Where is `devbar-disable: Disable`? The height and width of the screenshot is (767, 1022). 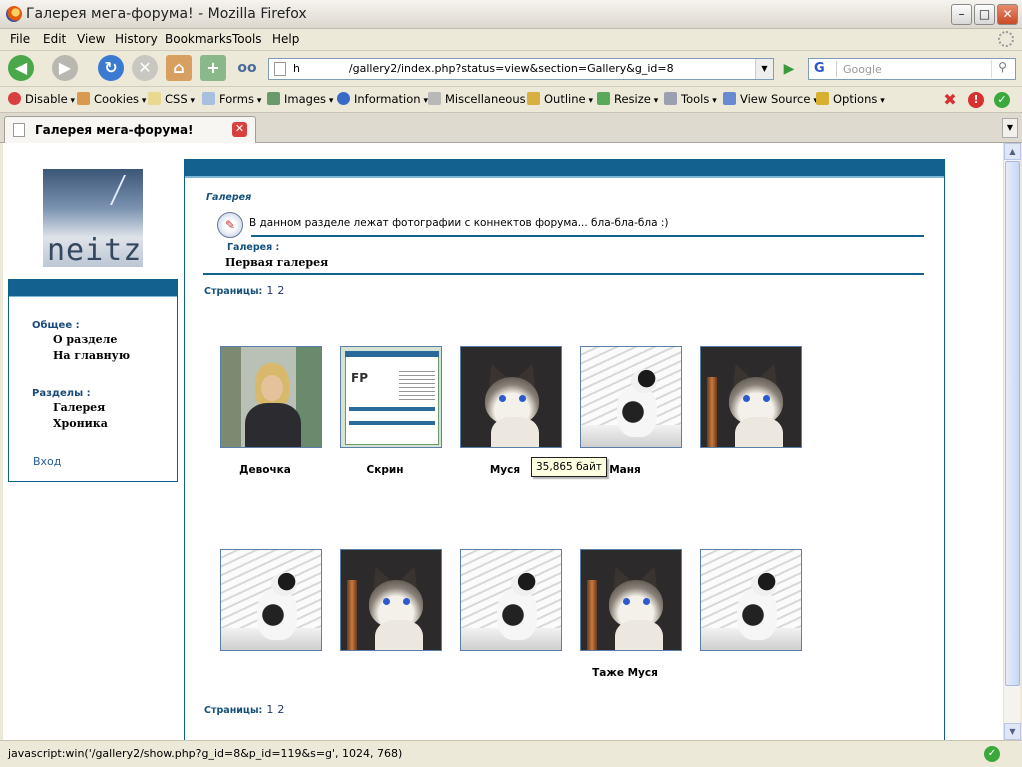
devbar-disable: Disable is located at coordinates (41, 99).